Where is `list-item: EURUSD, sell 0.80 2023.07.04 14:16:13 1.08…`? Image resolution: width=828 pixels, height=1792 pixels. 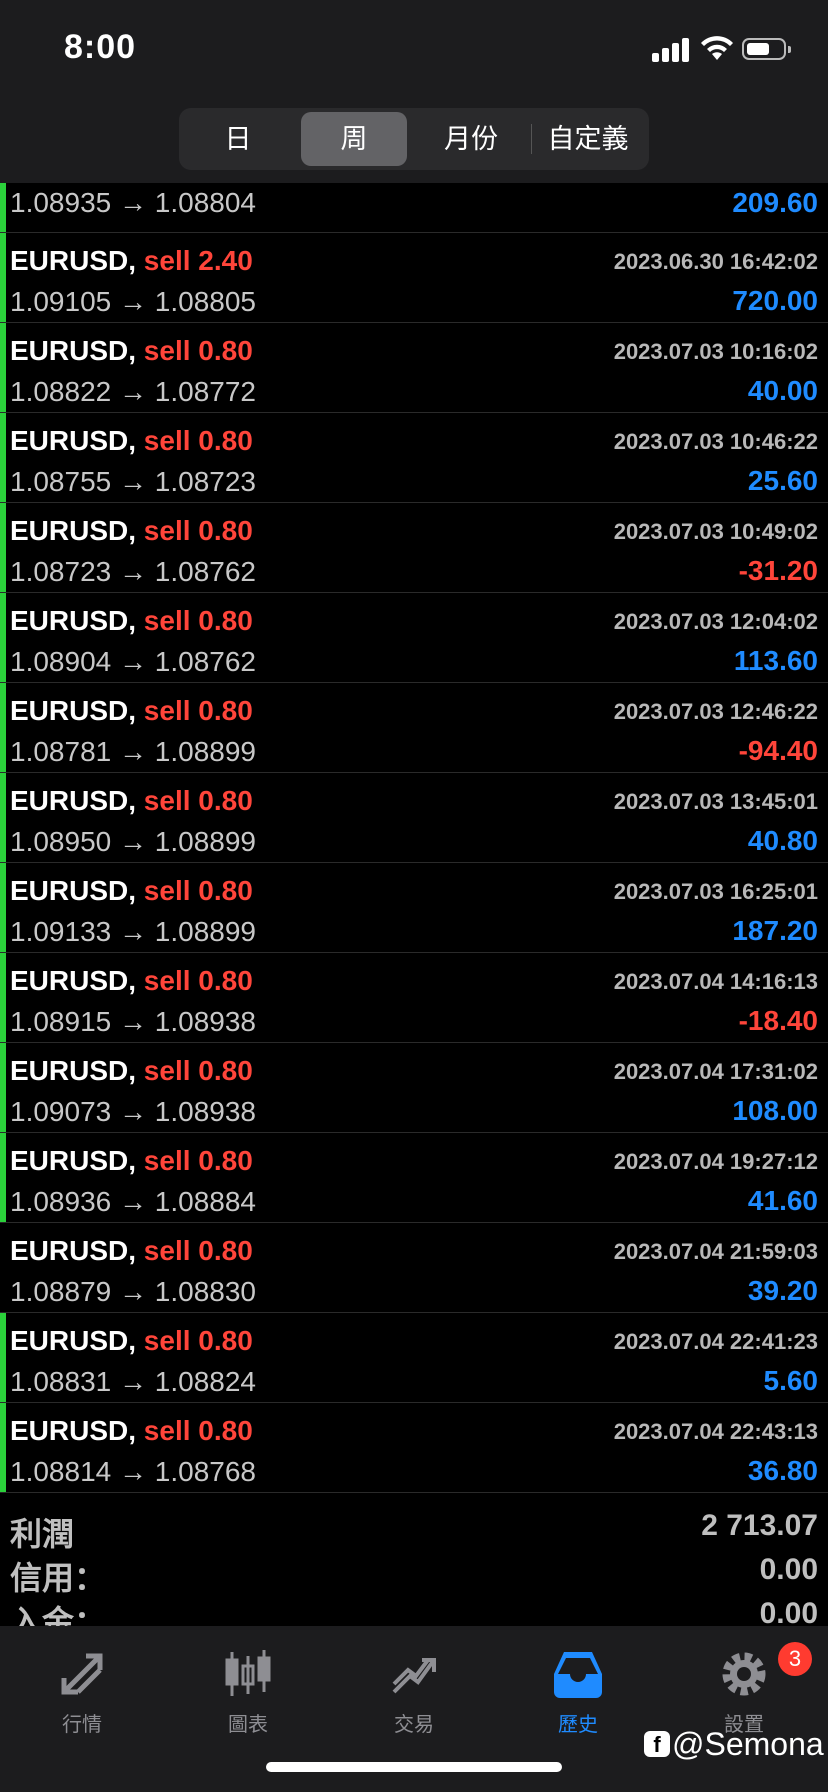 list-item: EURUSD, sell 0.80 2023.07.04 14:16:13 1.08… is located at coordinates (414, 998).